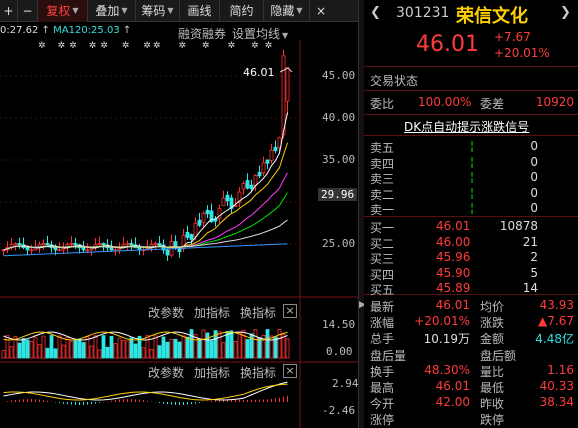 The height and width of the screenshot is (428, 578). What do you see at coordinates (382, 290) in the screenshot?
I see `buy-label: 买五` at bounding box center [382, 290].